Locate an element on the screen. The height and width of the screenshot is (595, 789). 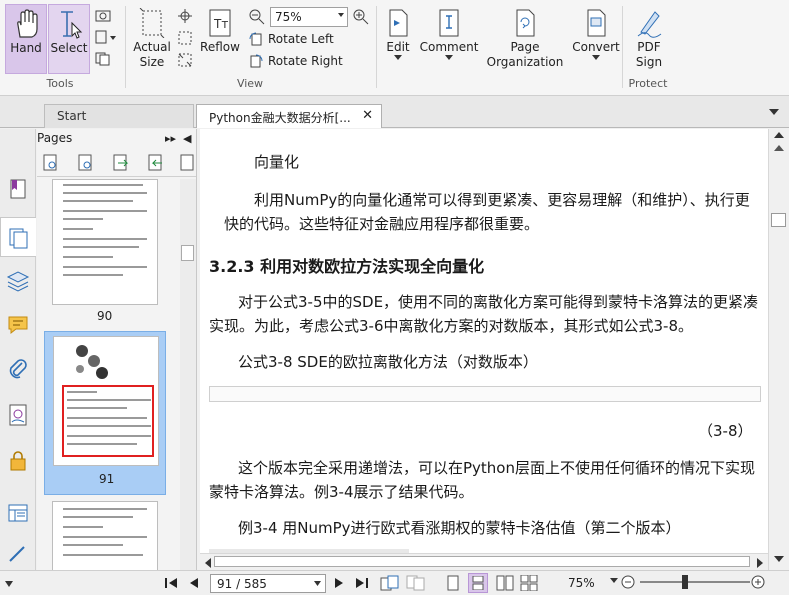
status-zoom-in-icon is located at coordinates (758, 582).